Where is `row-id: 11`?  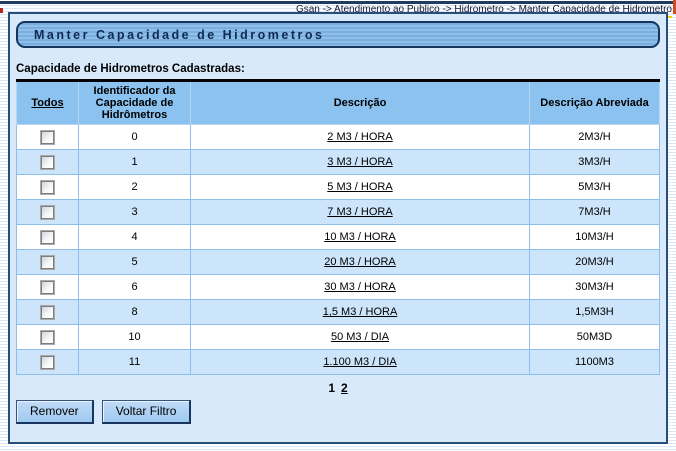 row-id: 11 is located at coordinates (134, 362).